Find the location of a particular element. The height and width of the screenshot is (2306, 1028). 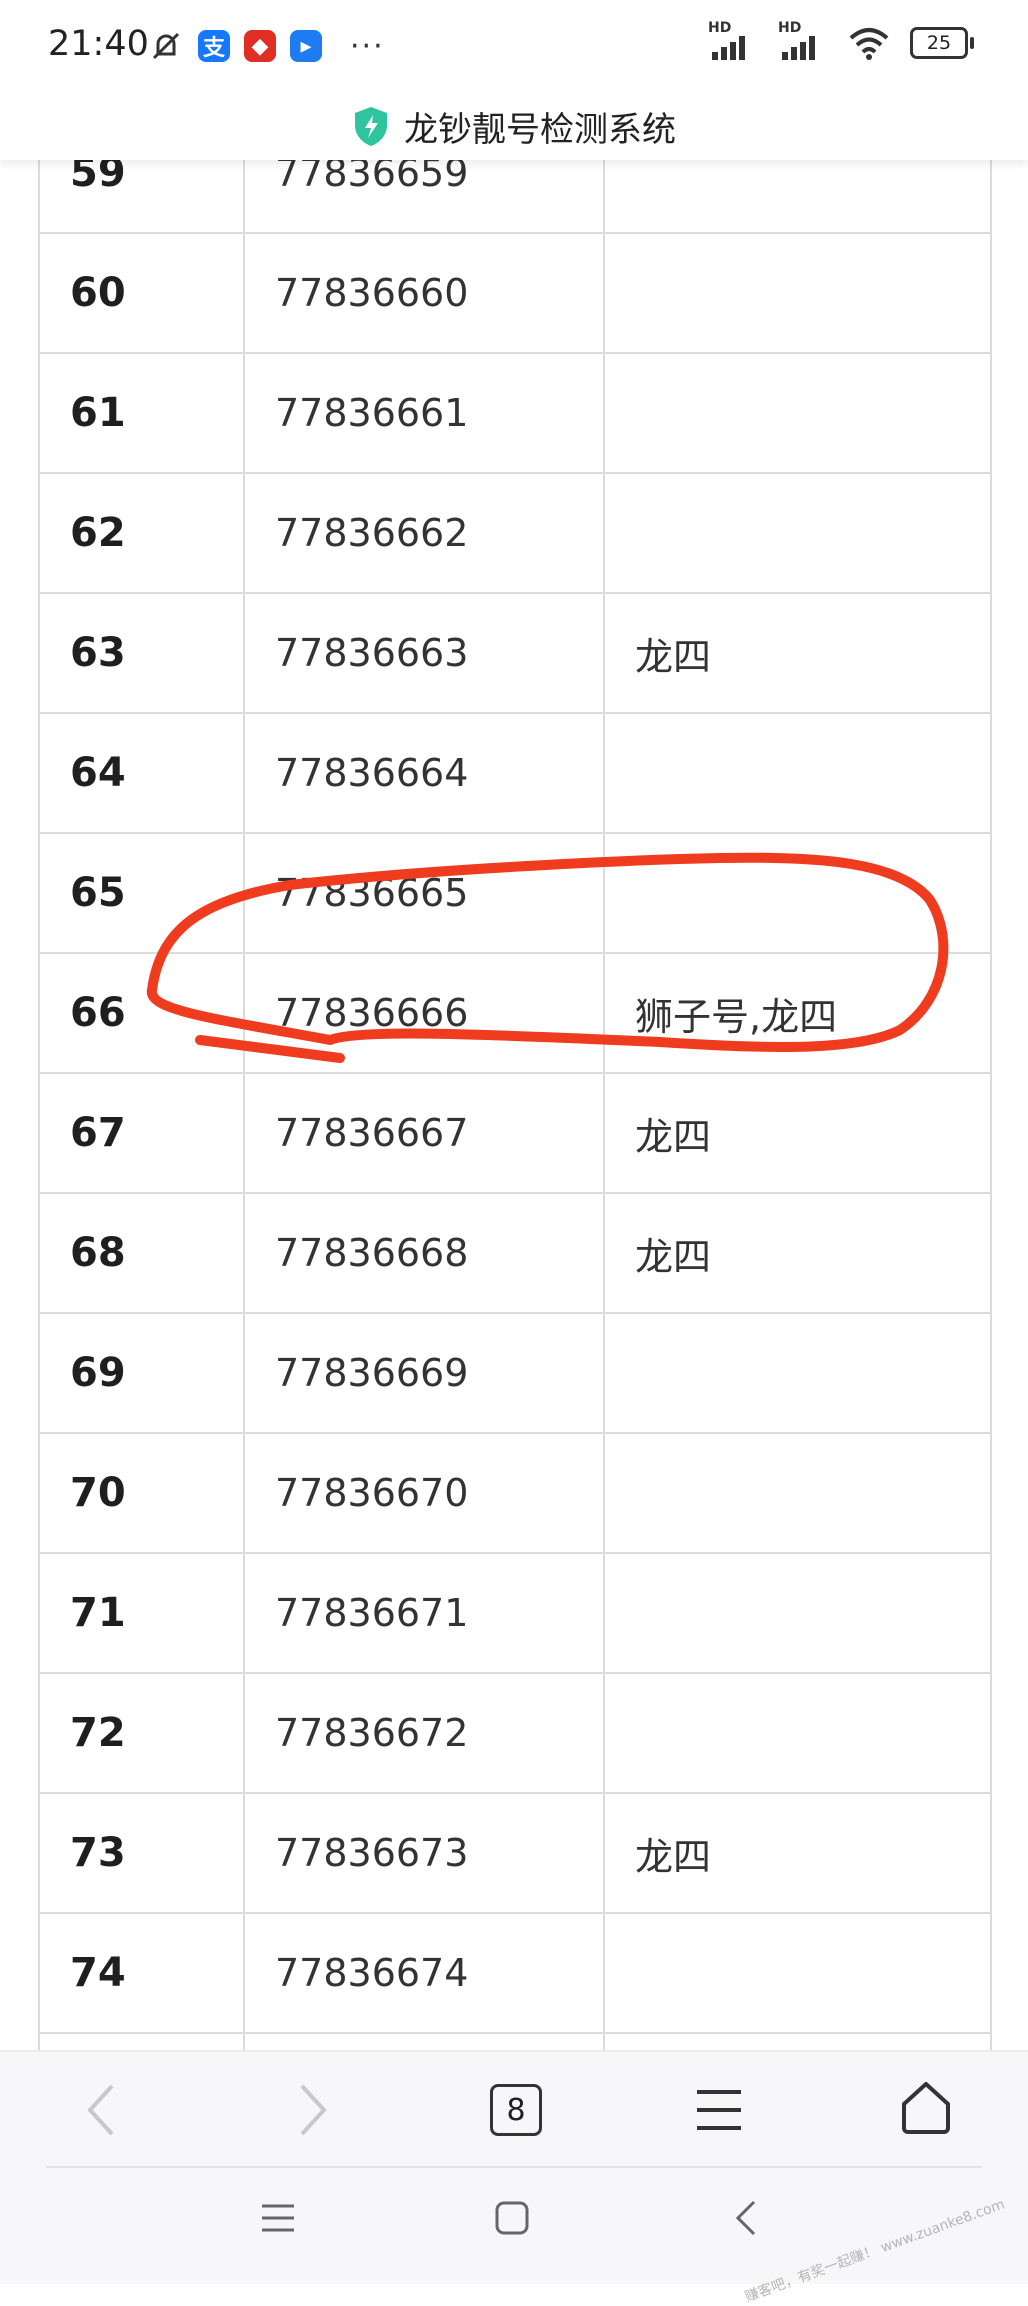

table-row: 62 77836662 is located at coordinates (515, 533).